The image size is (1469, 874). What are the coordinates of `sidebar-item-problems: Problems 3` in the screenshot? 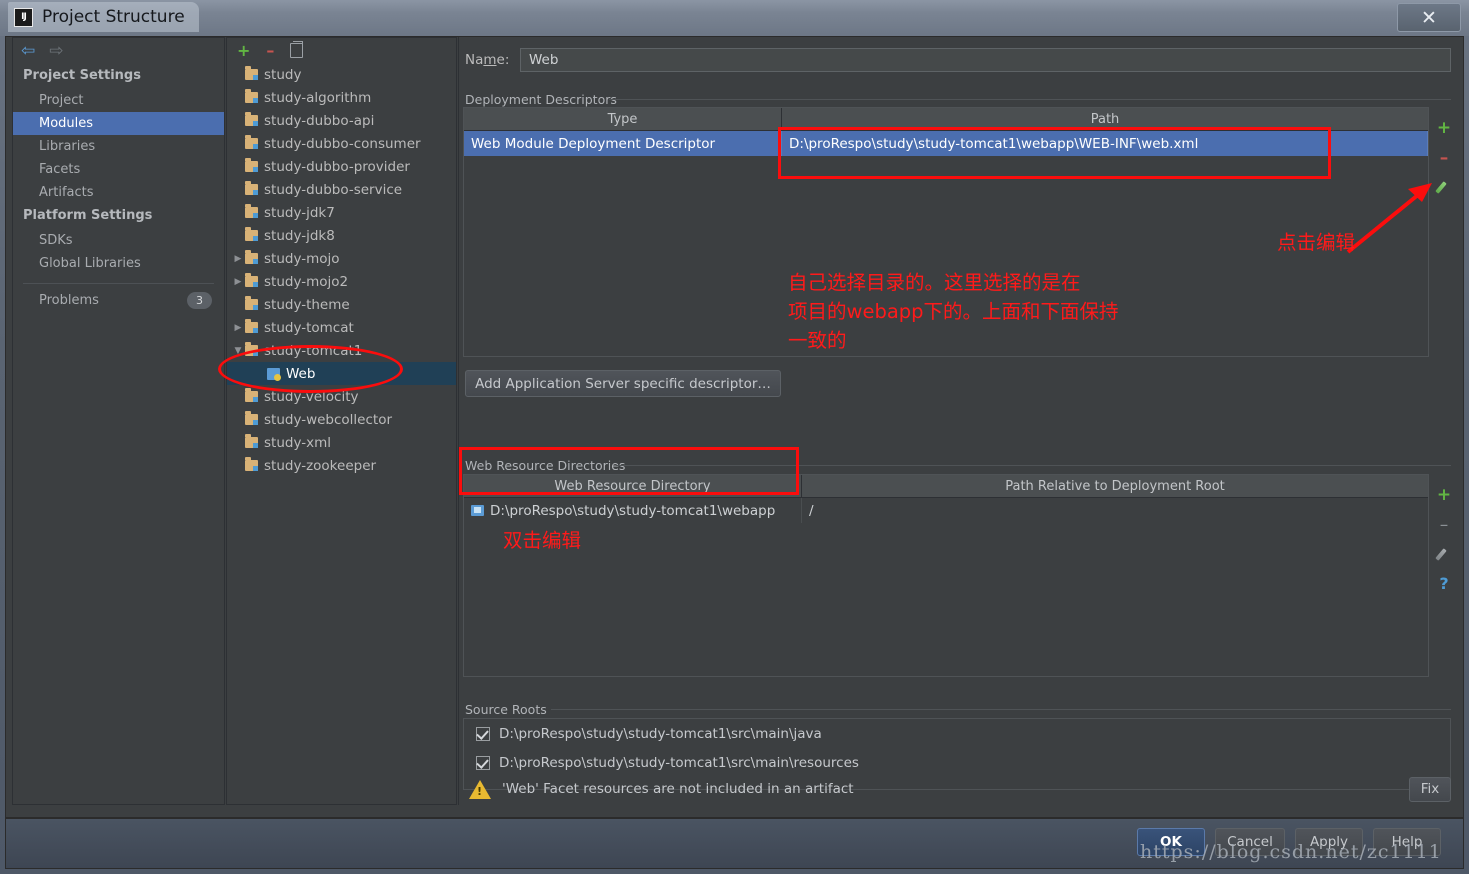 It's located at (118, 300).